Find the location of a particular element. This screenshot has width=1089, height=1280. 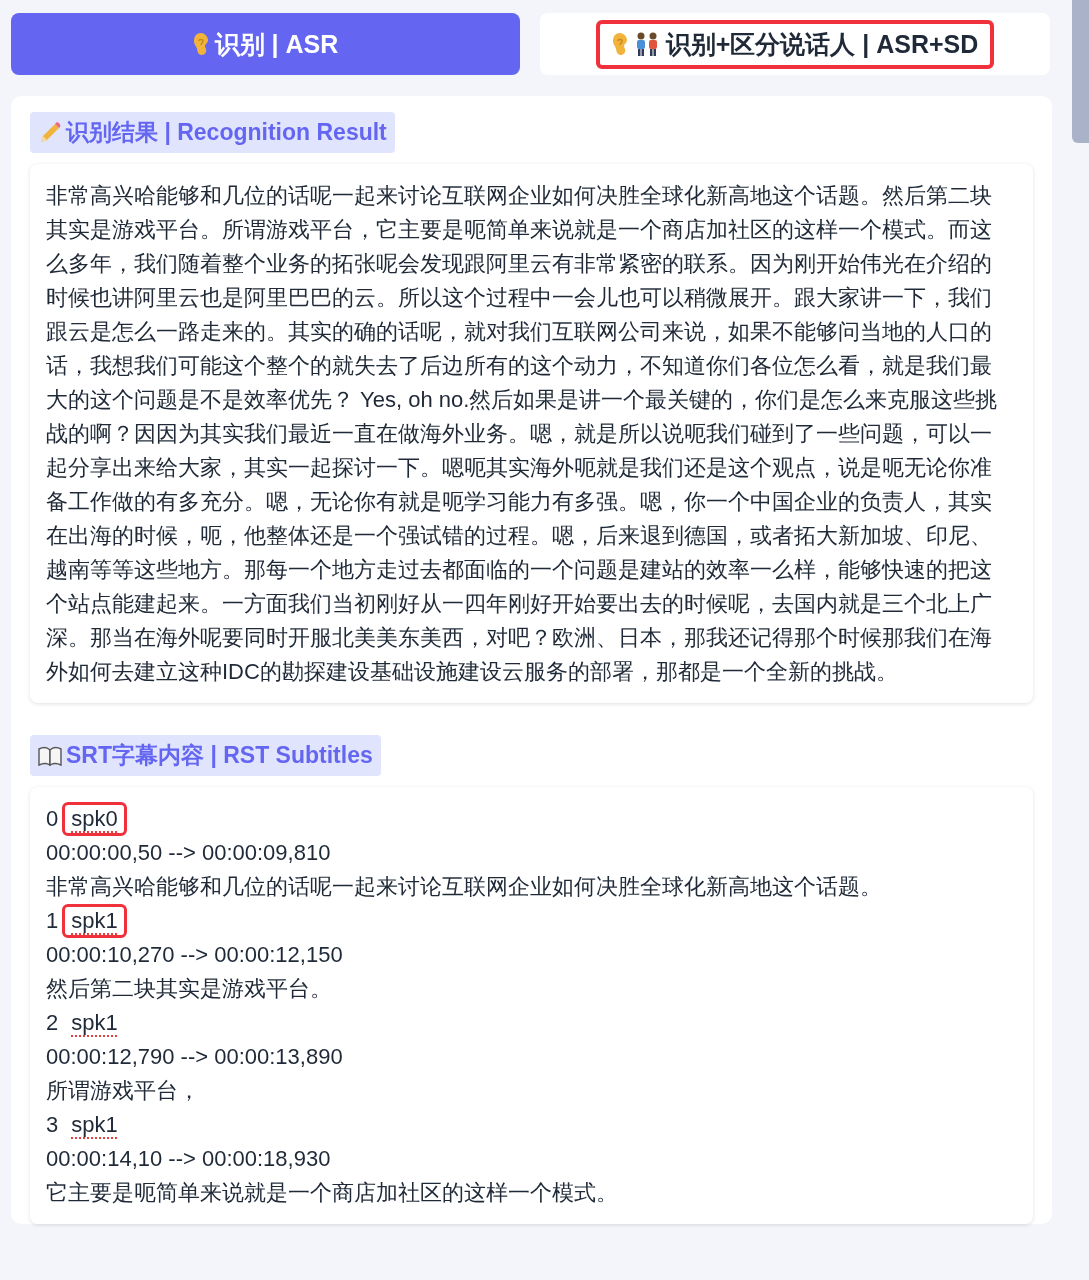

subtitle-index: 3 is located at coordinates (52, 1125).